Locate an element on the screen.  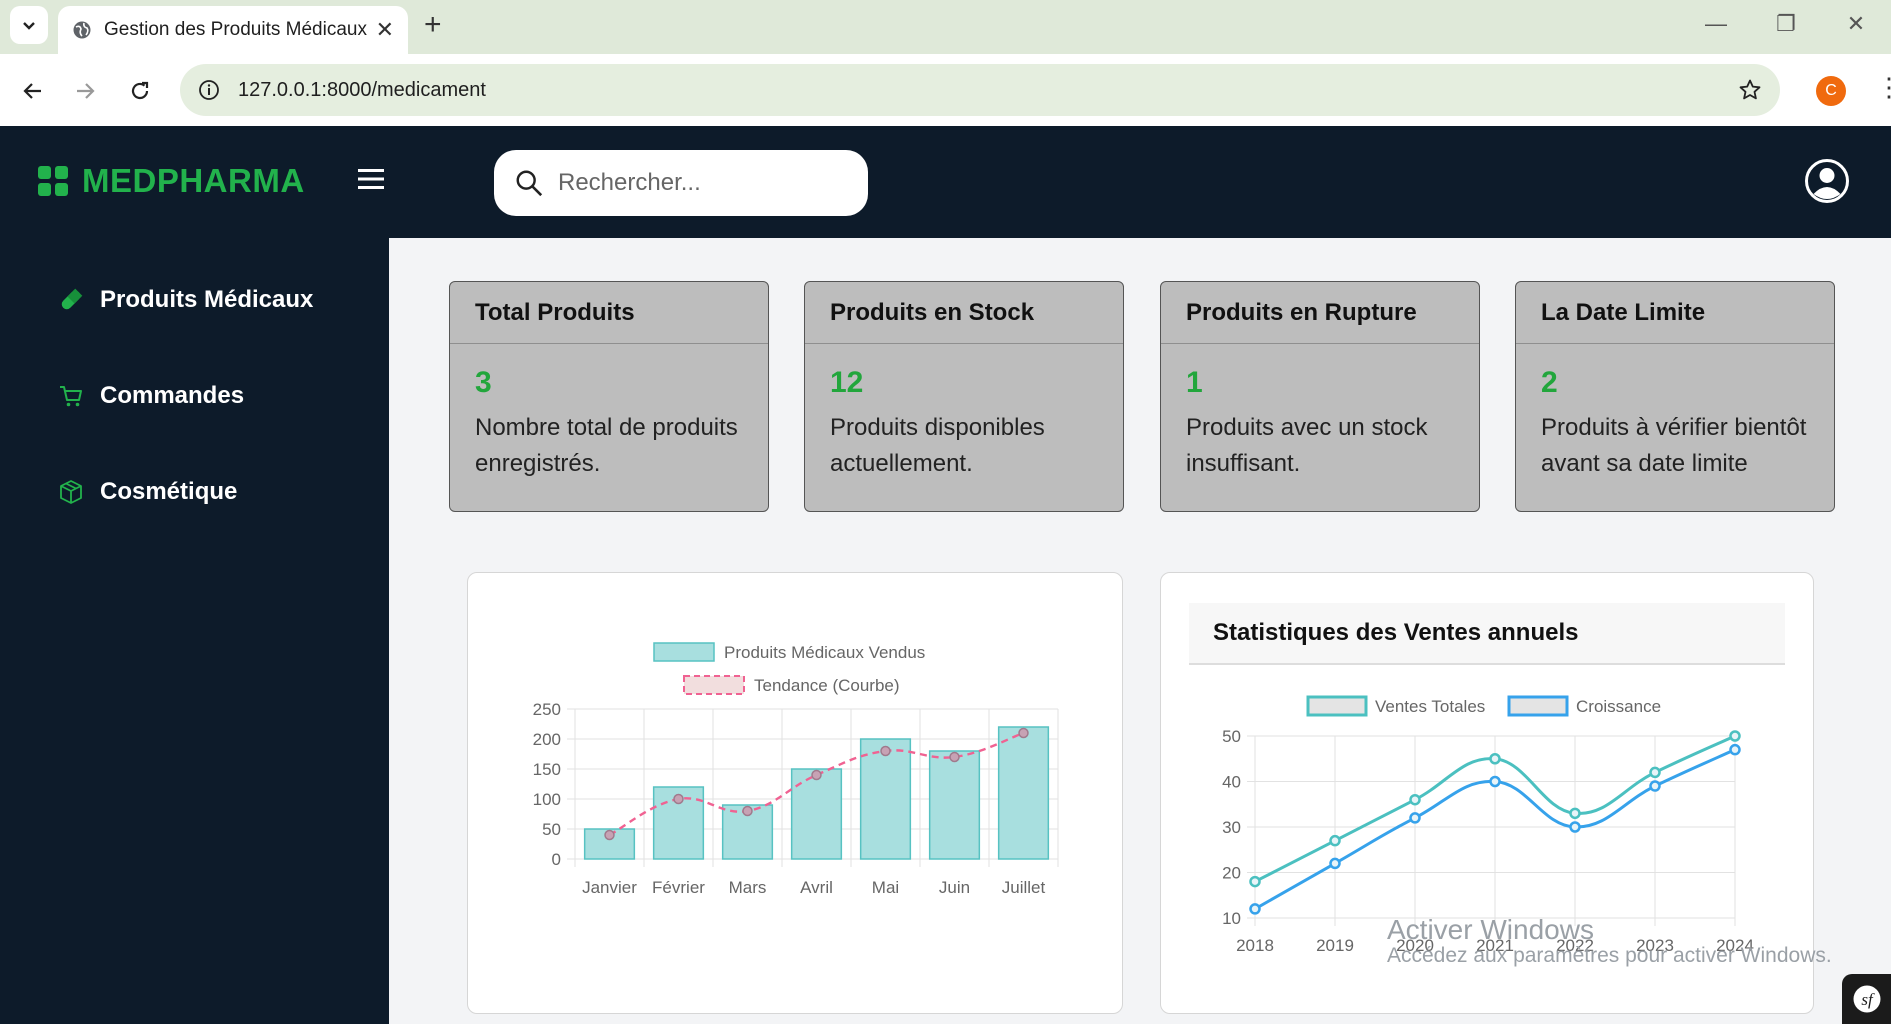
capsule-icon is located at coordinates (72, 299).